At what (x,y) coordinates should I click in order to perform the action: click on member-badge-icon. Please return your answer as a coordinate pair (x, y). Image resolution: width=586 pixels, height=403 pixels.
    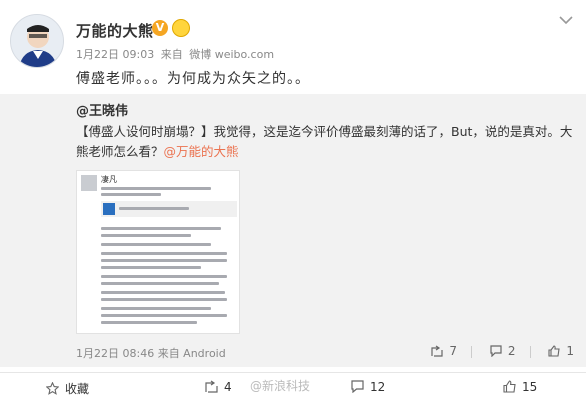
    Looking at the image, I should click on (181, 28).